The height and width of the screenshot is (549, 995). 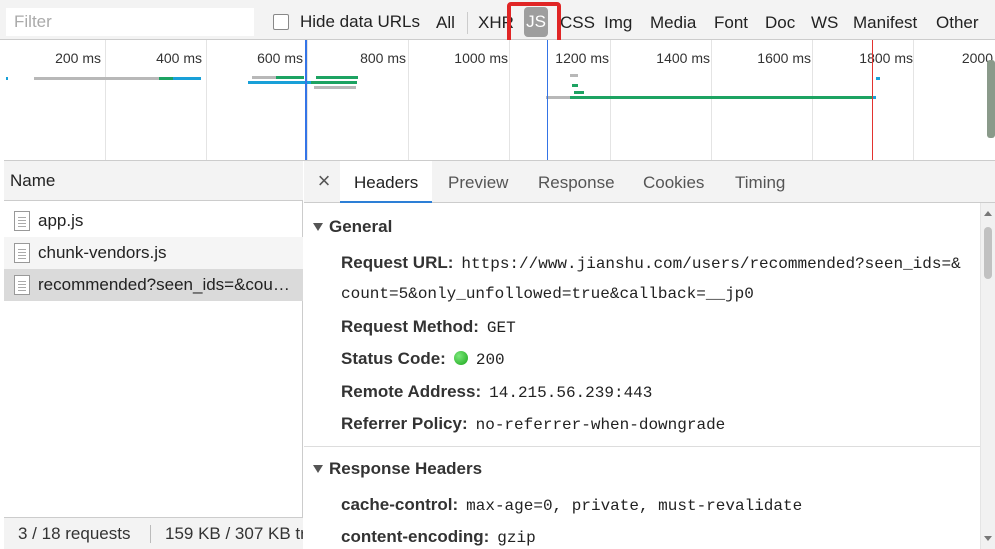 What do you see at coordinates (406, 468) in the screenshot?
I see `response-headers-section-title: Response Headers` at bounding box center [406, 468].